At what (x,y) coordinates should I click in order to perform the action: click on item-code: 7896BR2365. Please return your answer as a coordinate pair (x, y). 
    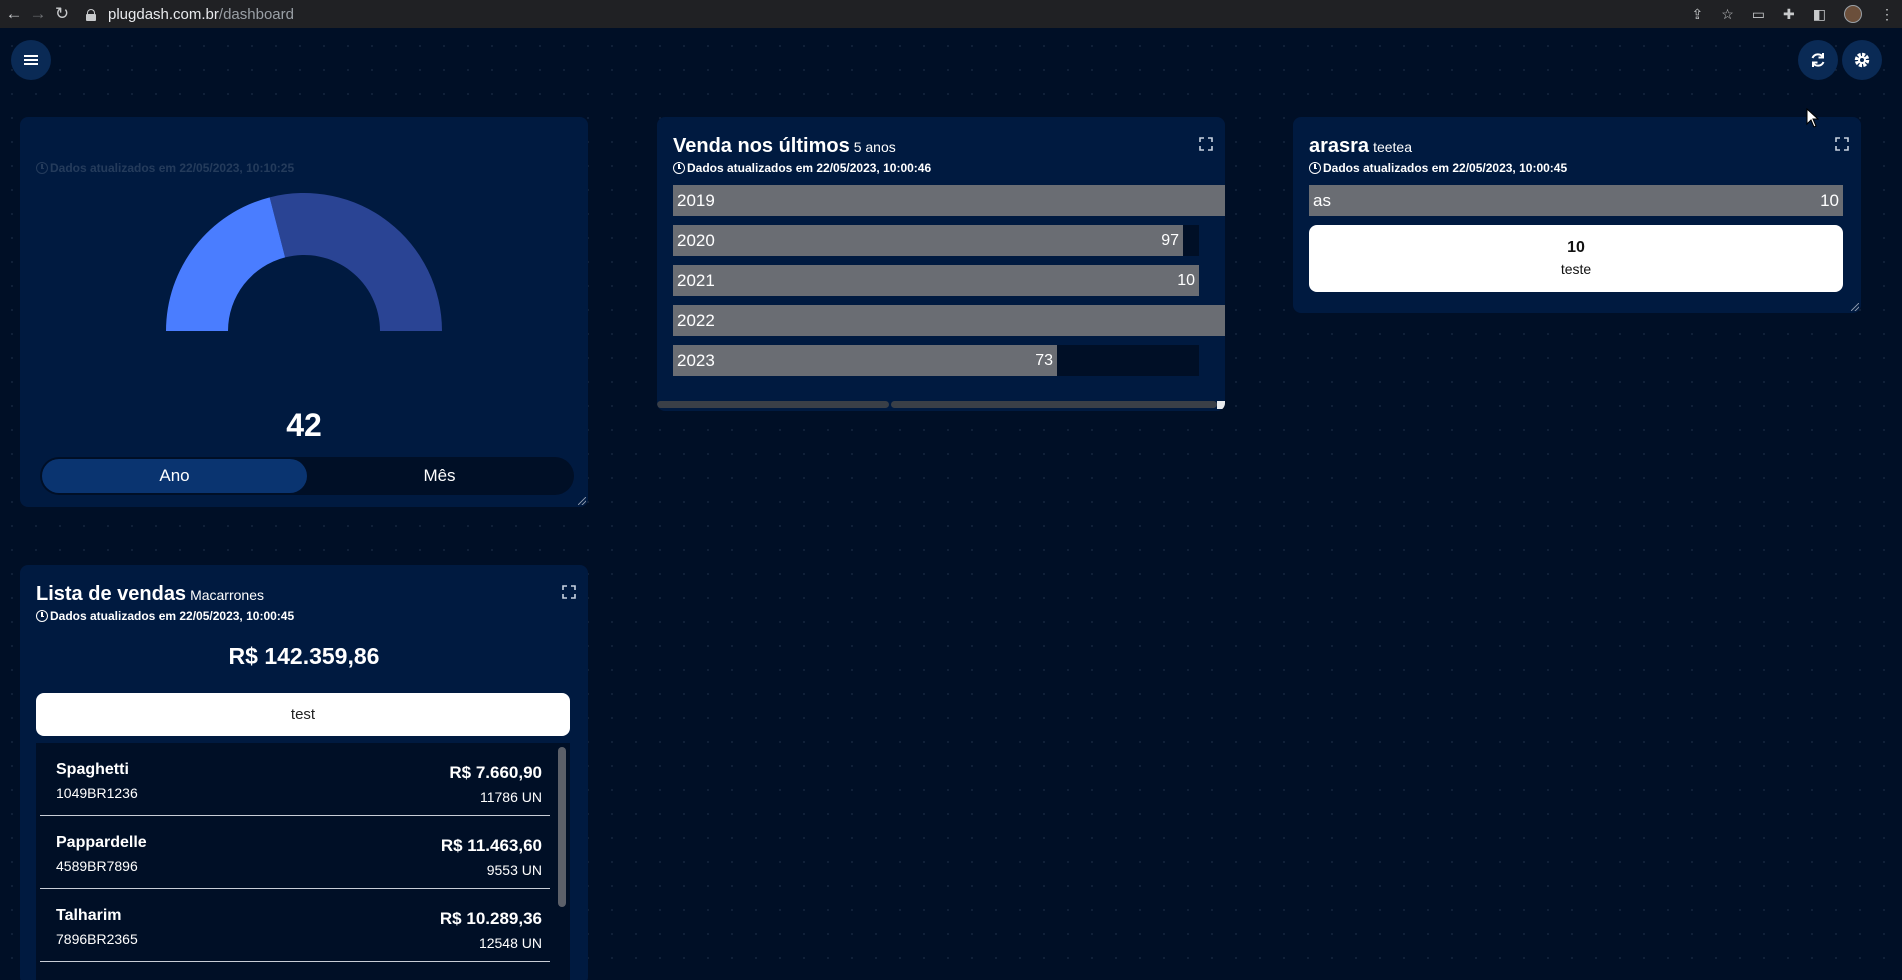
    Looking at the image, I should click on (97, 939).